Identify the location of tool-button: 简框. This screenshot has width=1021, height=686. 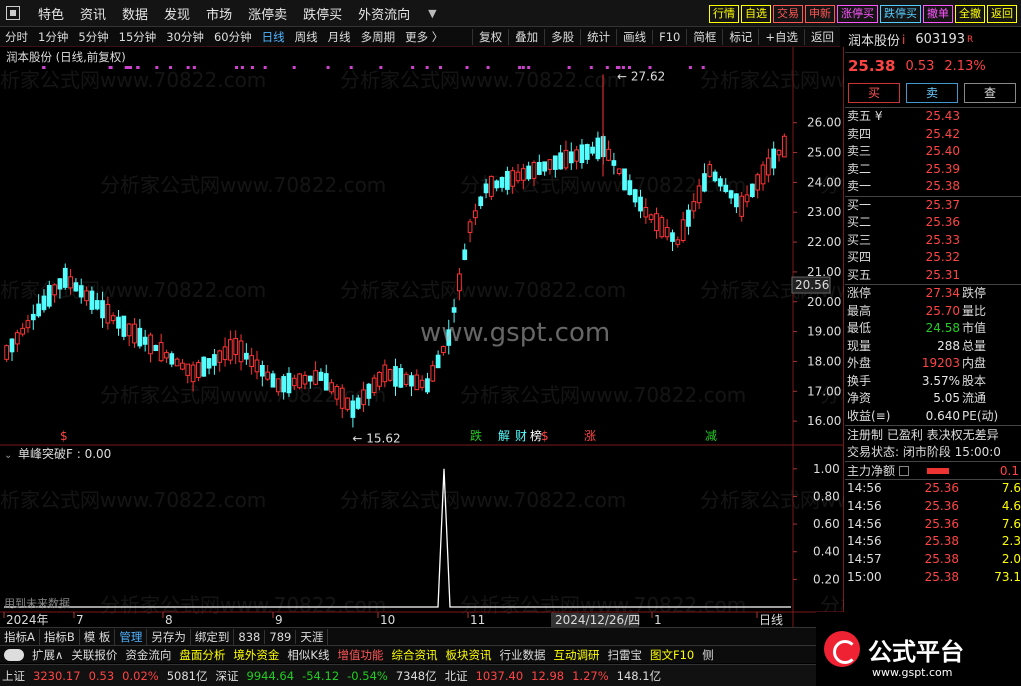
(704, 37).